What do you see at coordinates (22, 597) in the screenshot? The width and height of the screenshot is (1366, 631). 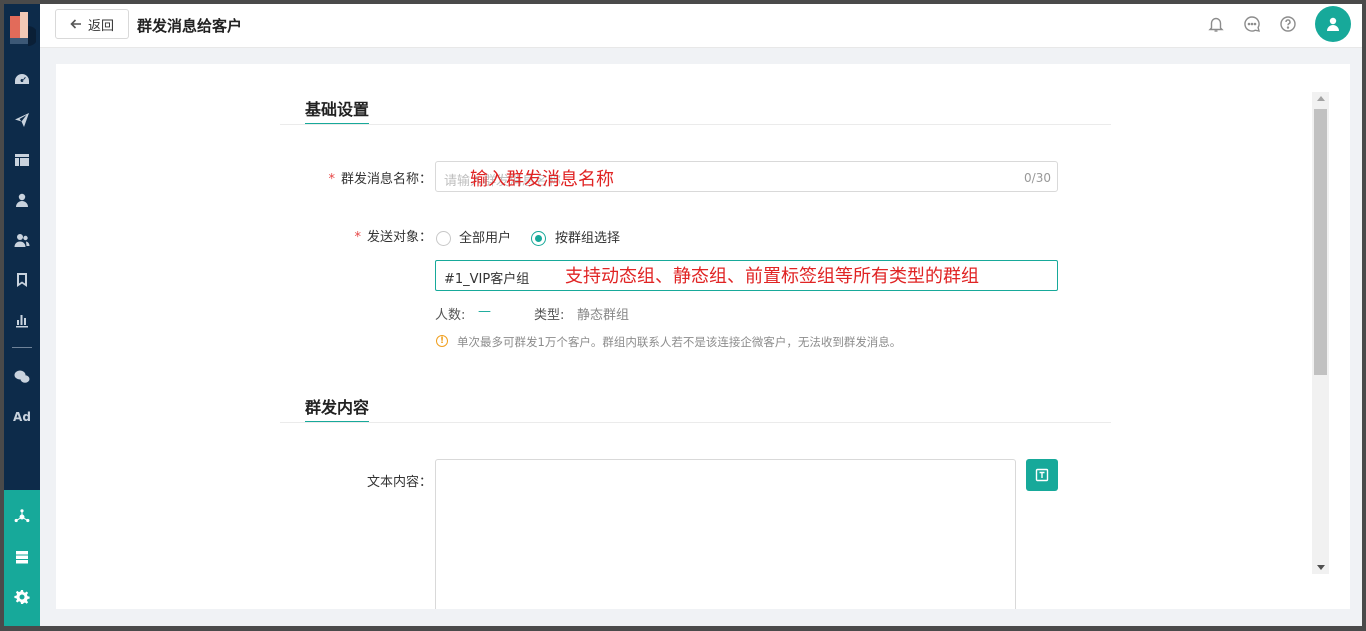 I see `gear-icon` at bounding box center [22, 597].